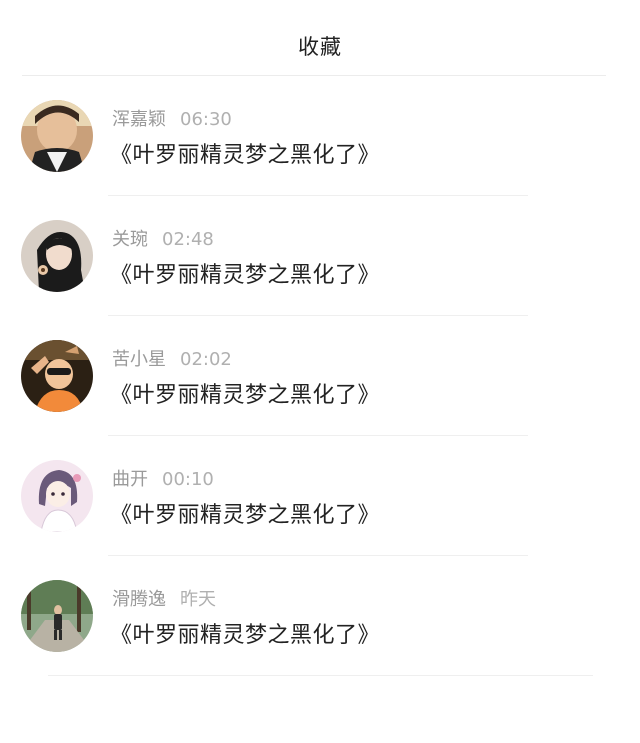 The width and height of the screenshot is (640, 743). I want to click on row-divider, so click(320, 675).